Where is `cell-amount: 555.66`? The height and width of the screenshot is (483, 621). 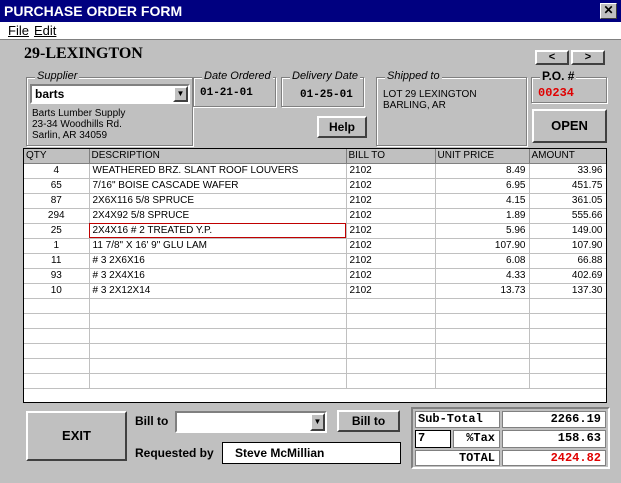
cell-amount: 555.66 is located at coordinates (567, 216).